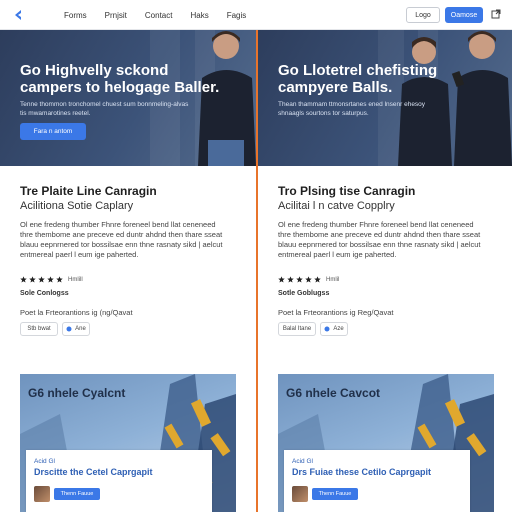 This screenshot has width=512, height=512. Describe the element at coordinates (358, 79) in the screenshot. I see `hero-title: Go Llotetrel chefisting campyere Balls.` at that location.